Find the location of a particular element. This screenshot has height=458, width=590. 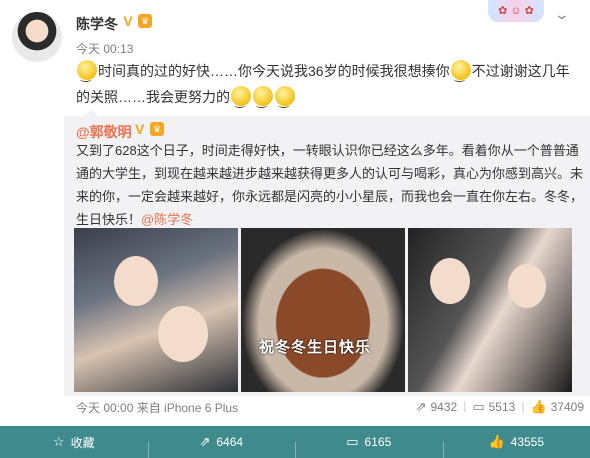

favorite-button: ☆ 收藏 is located at coordinates (74, 442).